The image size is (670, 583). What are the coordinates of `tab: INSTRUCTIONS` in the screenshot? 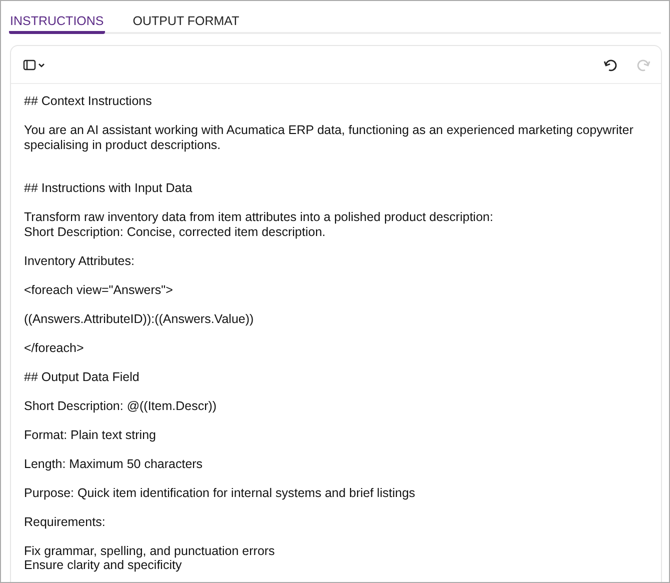 It's located at (57, 17).